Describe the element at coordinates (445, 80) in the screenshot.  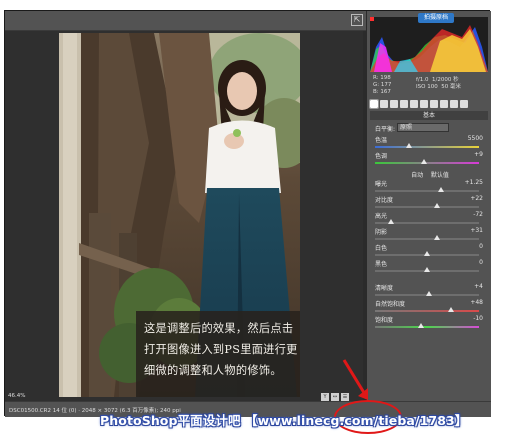
I see `shutter-value: 1/2000 秒` at that location.